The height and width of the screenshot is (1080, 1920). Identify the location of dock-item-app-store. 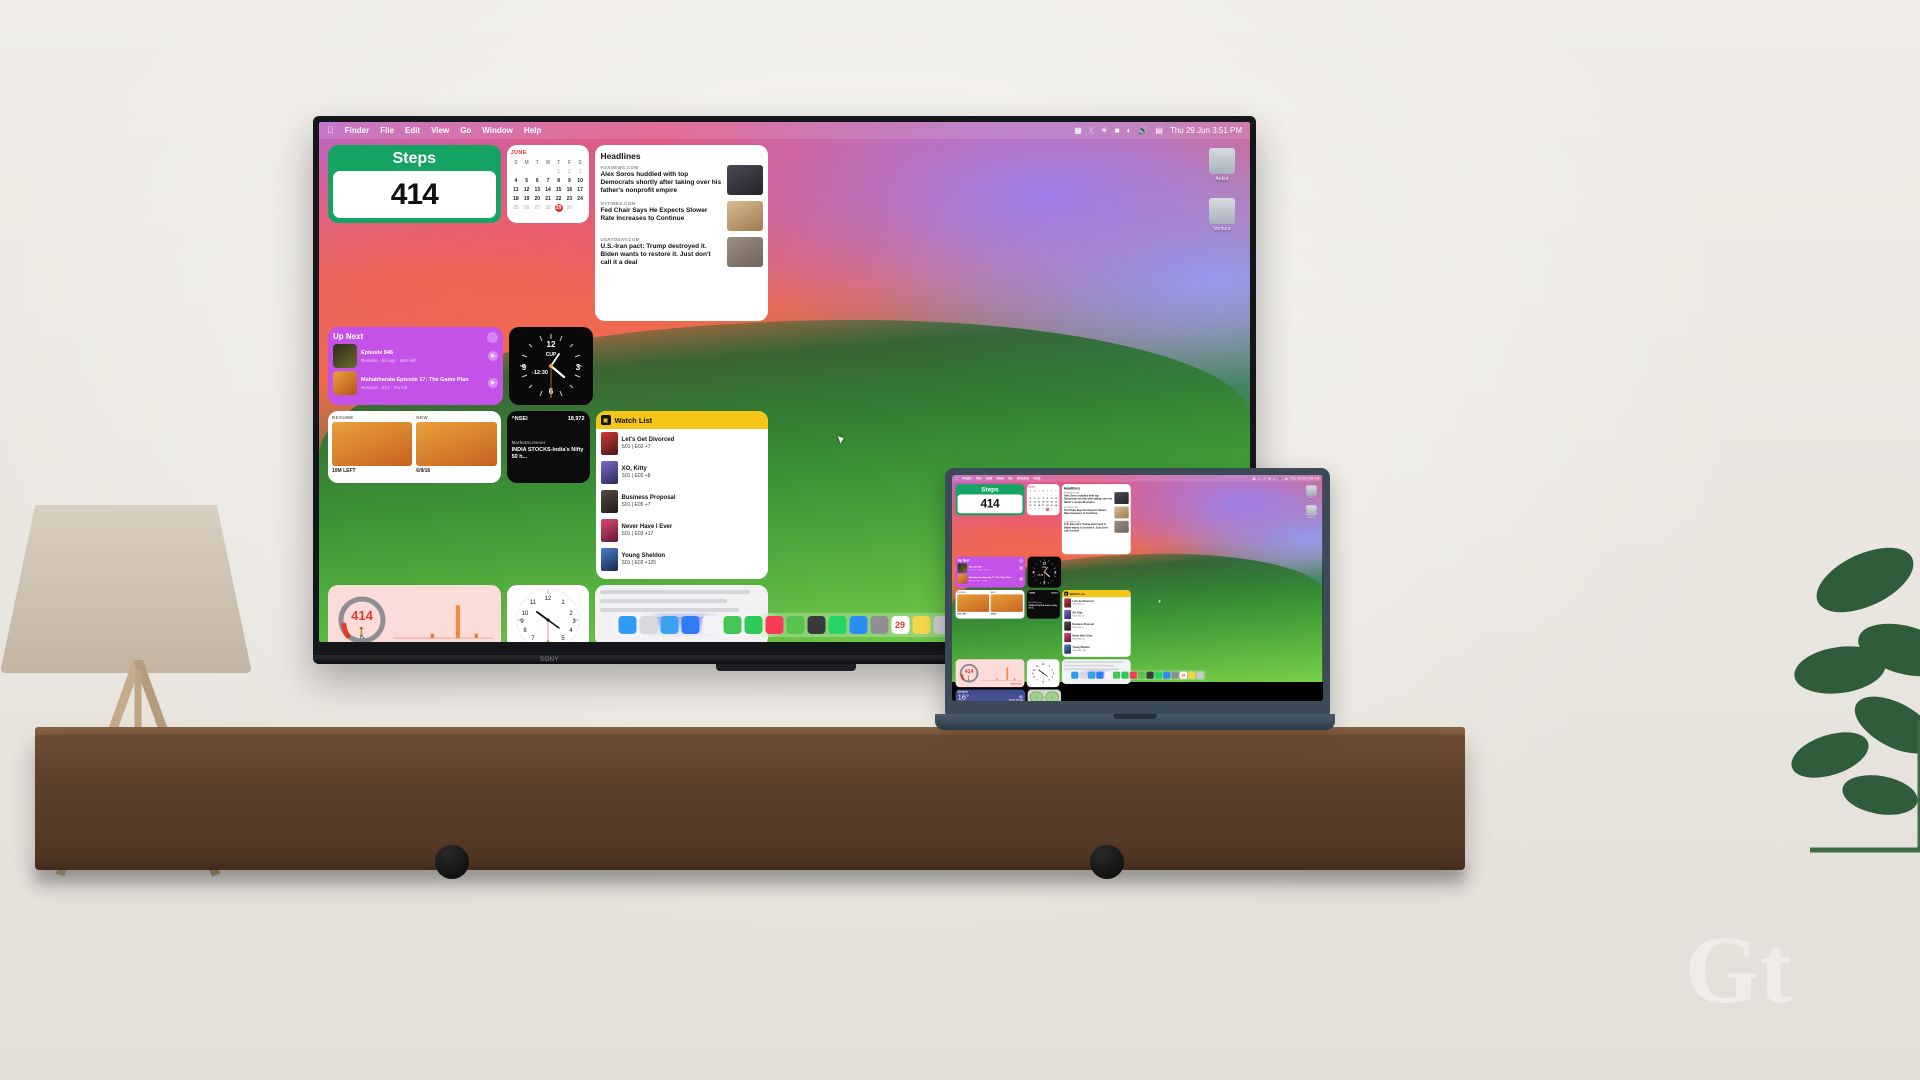
(1166, 675).